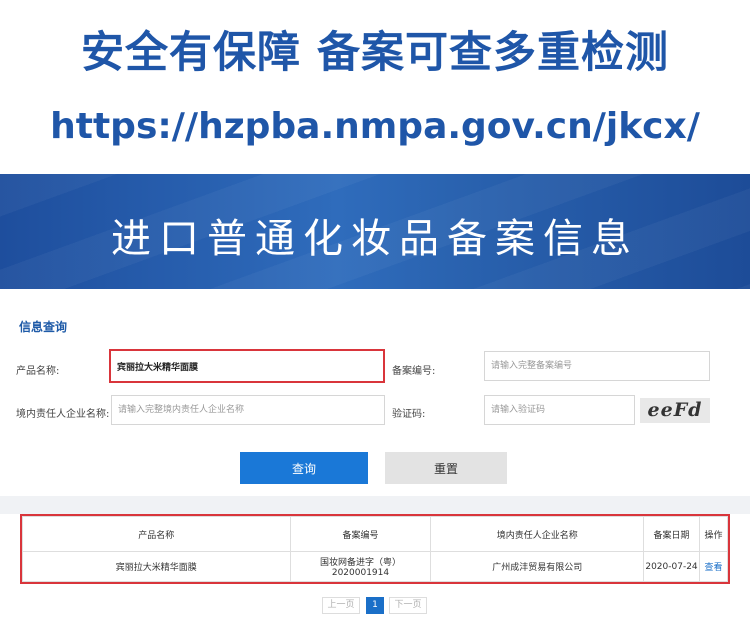  Describe the element at coordinates (559, 410) in the screenshot. I see `captcha-input` at that location.